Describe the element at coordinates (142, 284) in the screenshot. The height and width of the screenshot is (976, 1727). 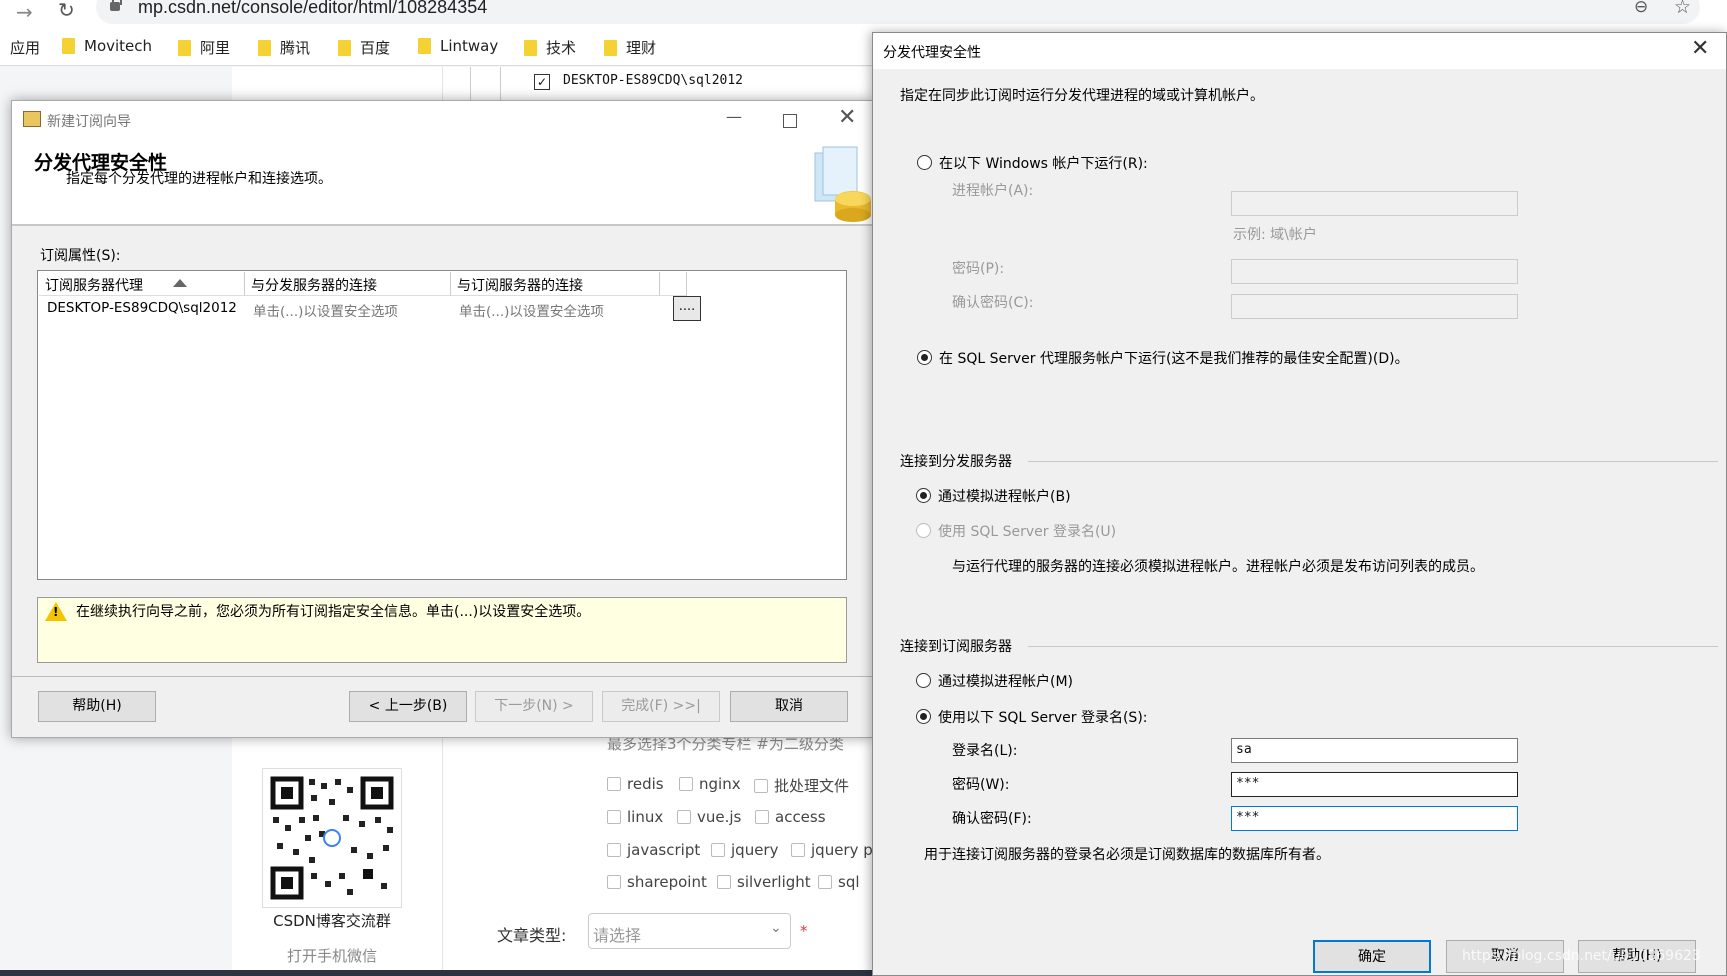
I see `column-header-subscriber-agent: 订阅服务器代理` at that location.